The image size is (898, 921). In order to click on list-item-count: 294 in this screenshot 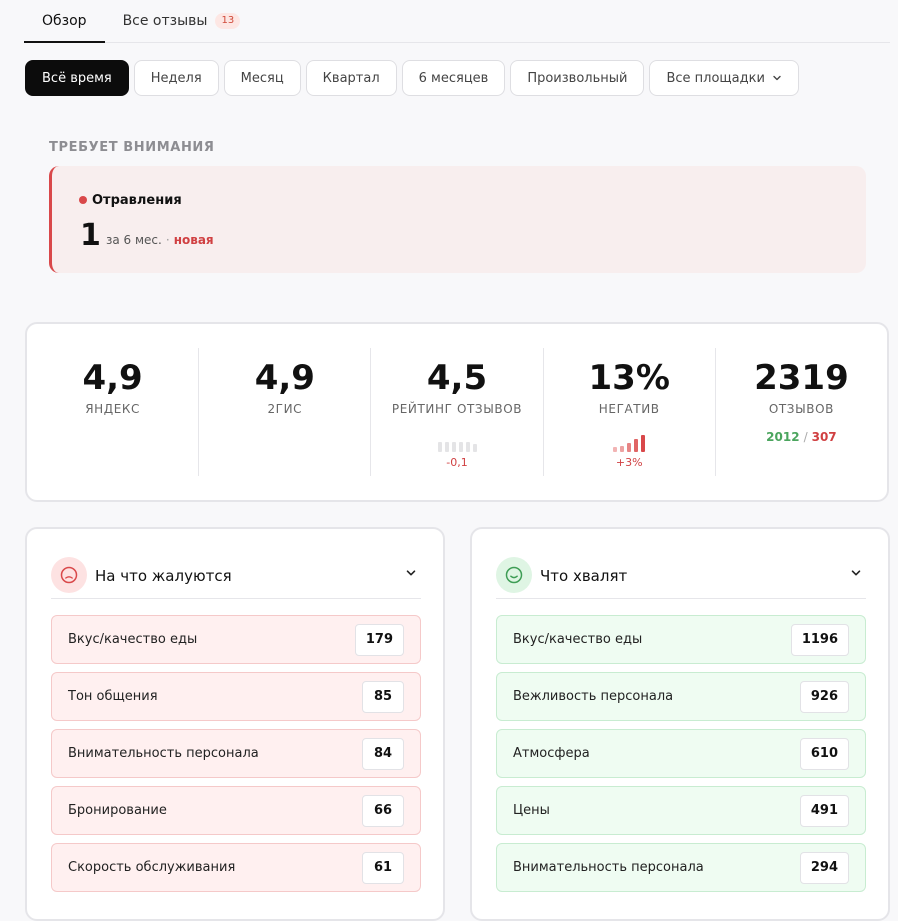, I will do `click(824, 867)`.